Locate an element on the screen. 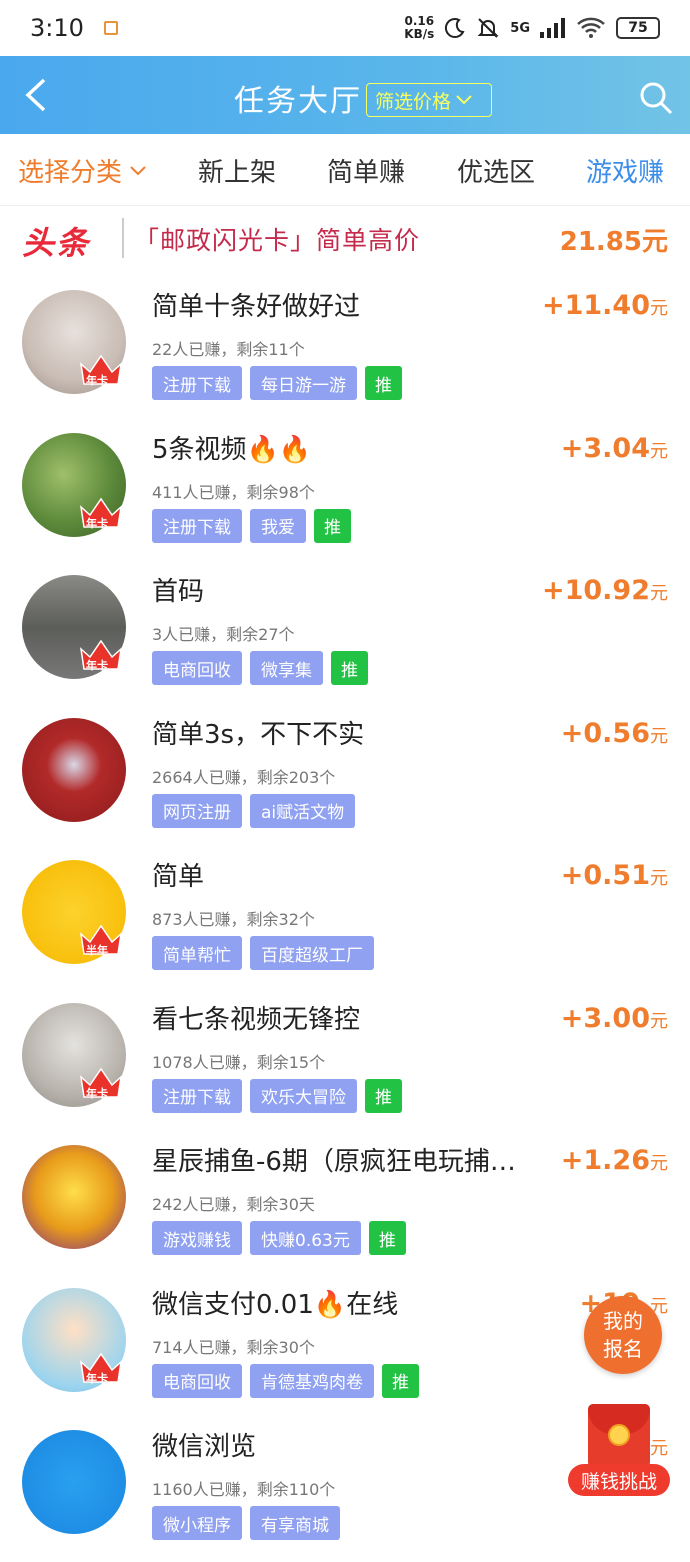  headline-banner: 头条 「邮政闪光卡」简单高价 21.85元 is located at coordinates (345, 239).